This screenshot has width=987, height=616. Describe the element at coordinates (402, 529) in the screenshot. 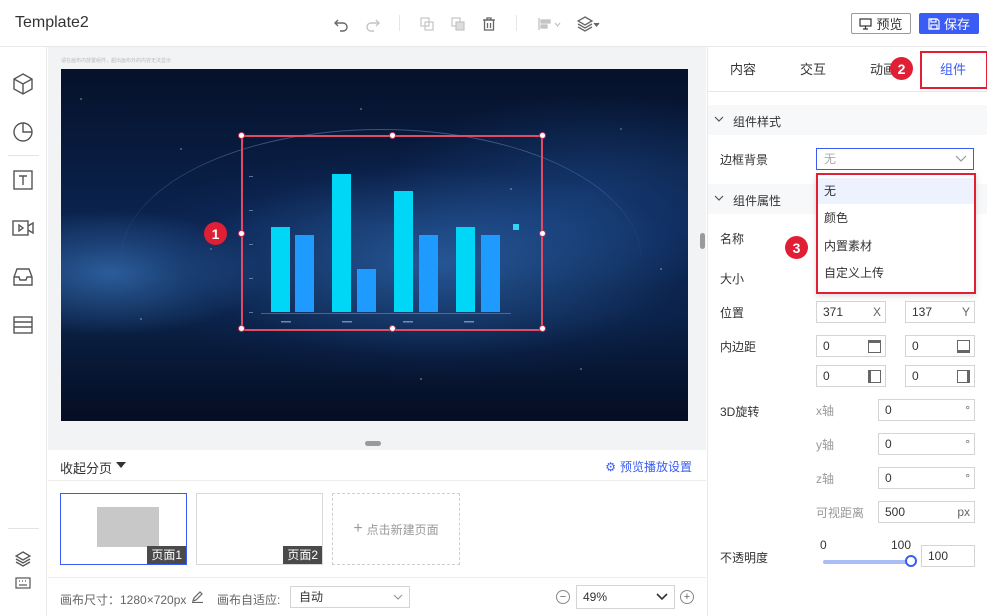

I see `new-page-label: 点击新建页面` at that location.